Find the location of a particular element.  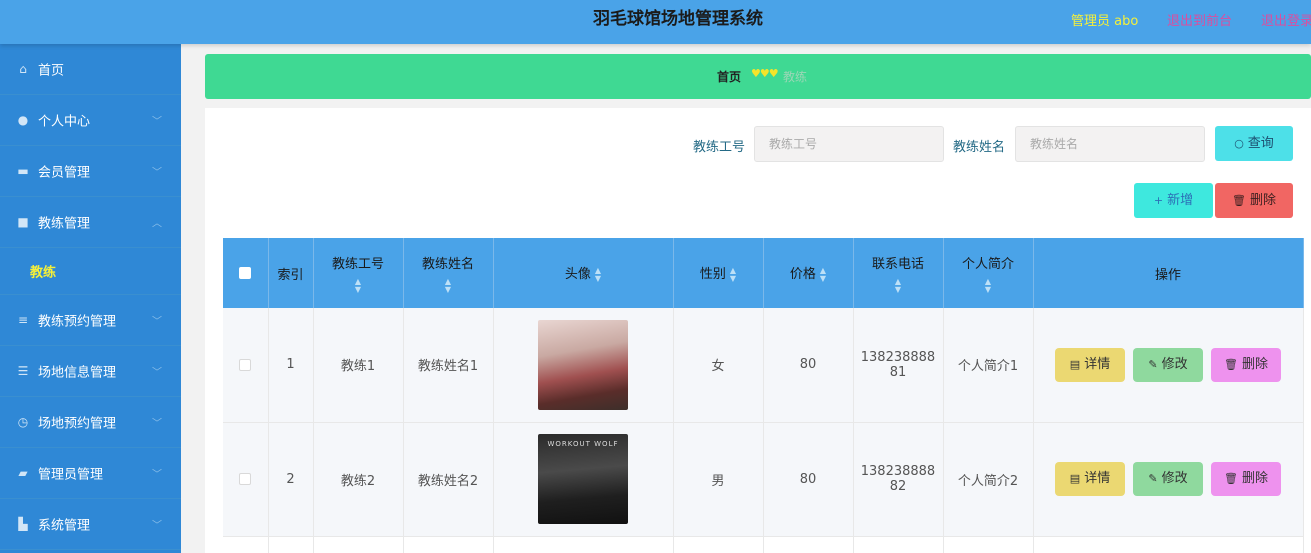

cell-intro: 个人简介2 is located at coordinates (988, 479).